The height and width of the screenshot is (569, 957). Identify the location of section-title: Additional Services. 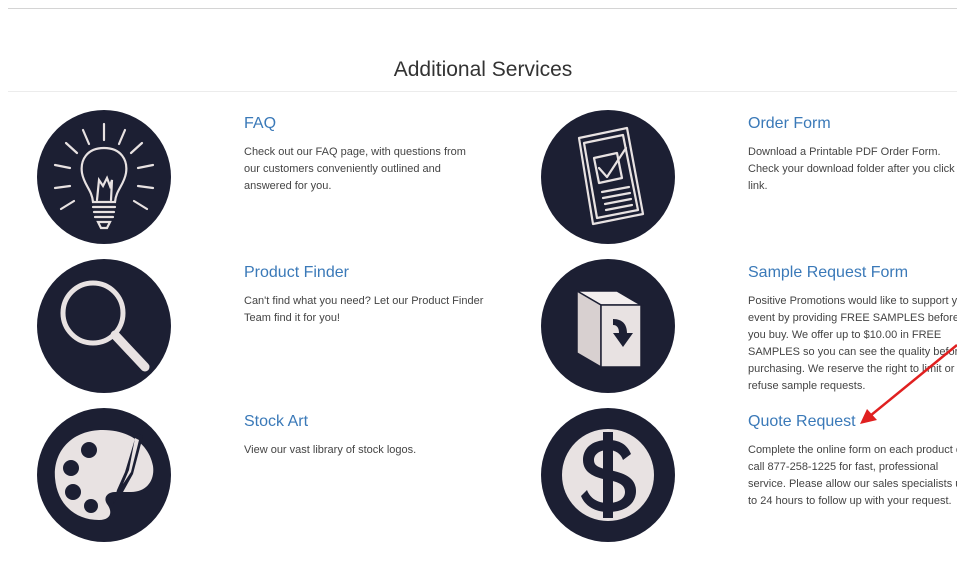
(483, 69).